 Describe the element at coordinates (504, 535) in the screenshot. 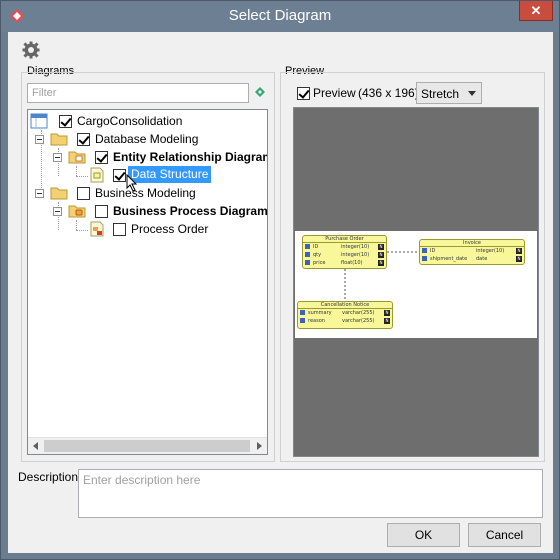

I see `cancel-button: Cancel` at that location.